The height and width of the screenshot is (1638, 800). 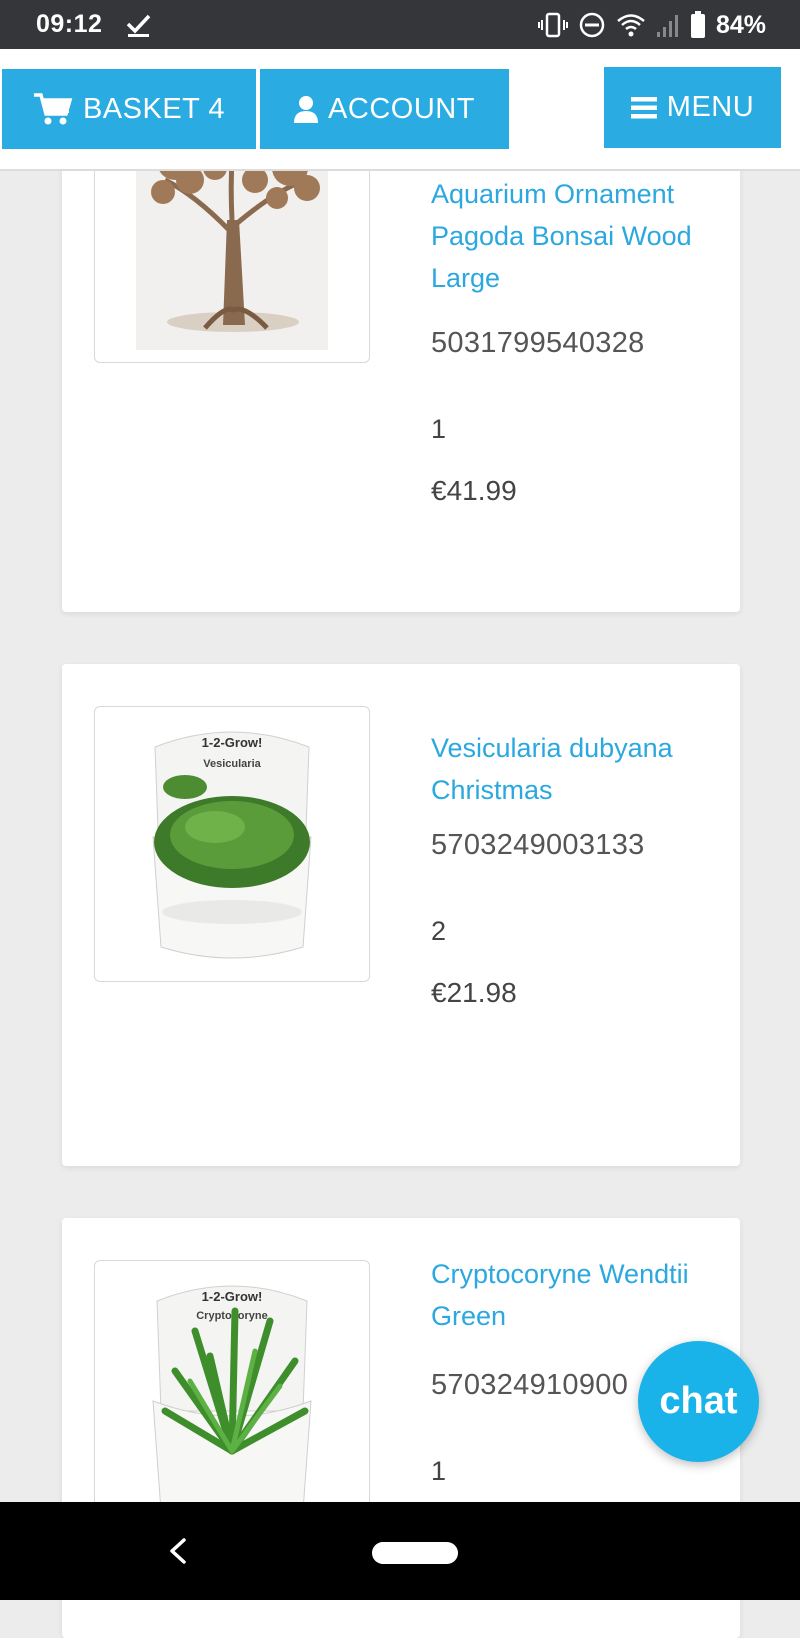 What do you see at coordinates (138, 25) in the screenshot?
I see `check-icon` at bounding box center [138, 25].